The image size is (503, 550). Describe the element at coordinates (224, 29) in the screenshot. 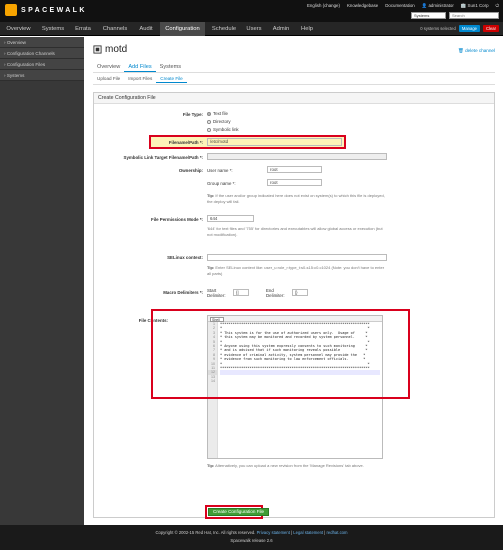

I see `nav-schedule: Schedule` at that location.